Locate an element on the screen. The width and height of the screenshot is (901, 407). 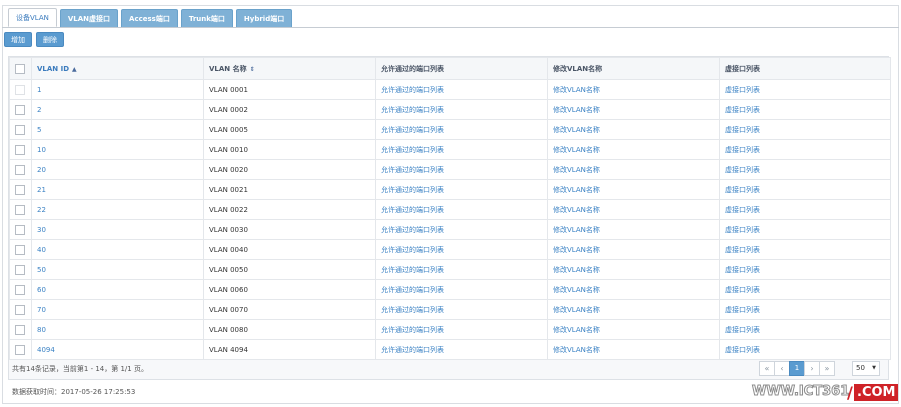
table-row: 30 VLAN 0030 允许通过的端口列表 修改VLAN名称 虚接口列表 is located at coordinates (450, 229).